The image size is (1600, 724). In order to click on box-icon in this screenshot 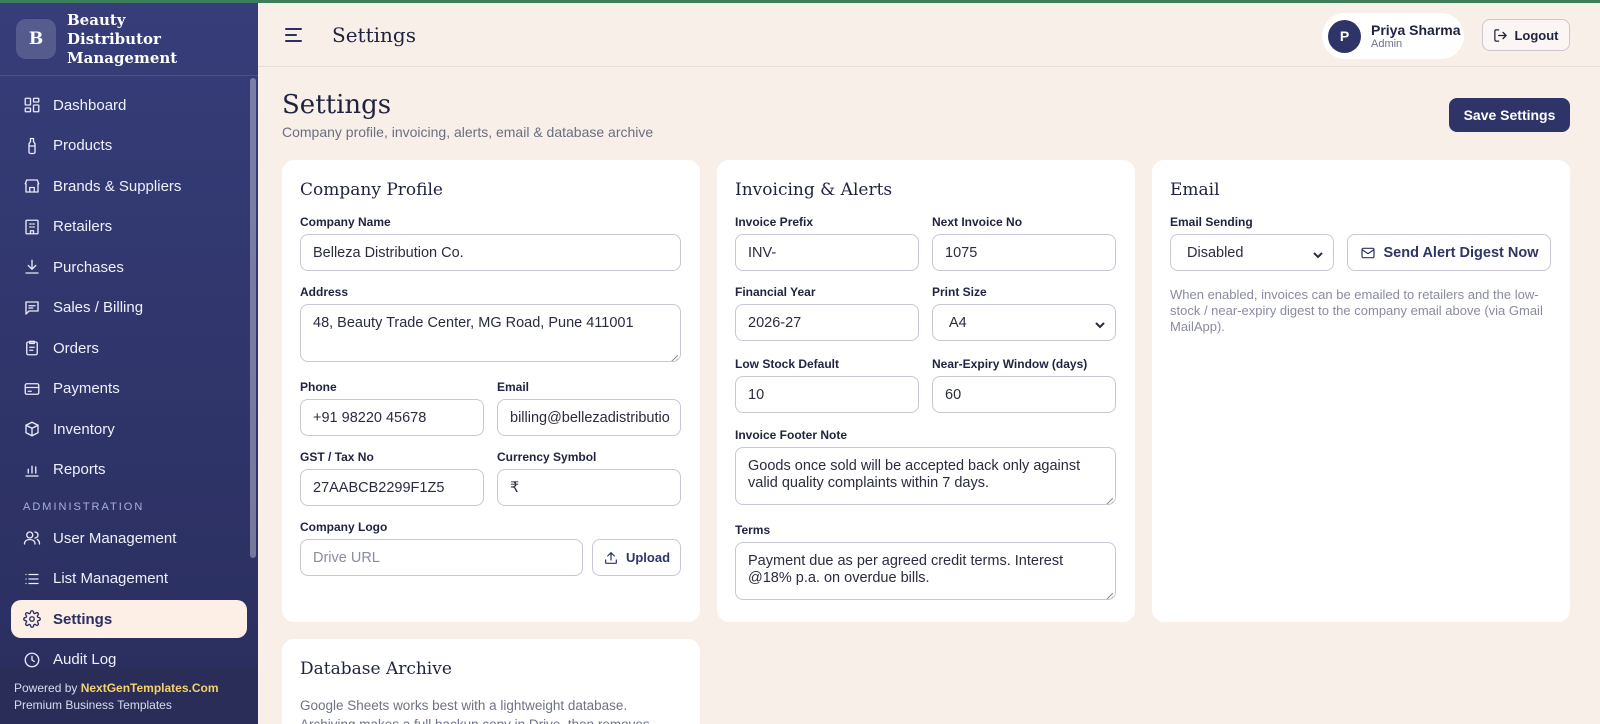, I will do `click(32, 429)`.